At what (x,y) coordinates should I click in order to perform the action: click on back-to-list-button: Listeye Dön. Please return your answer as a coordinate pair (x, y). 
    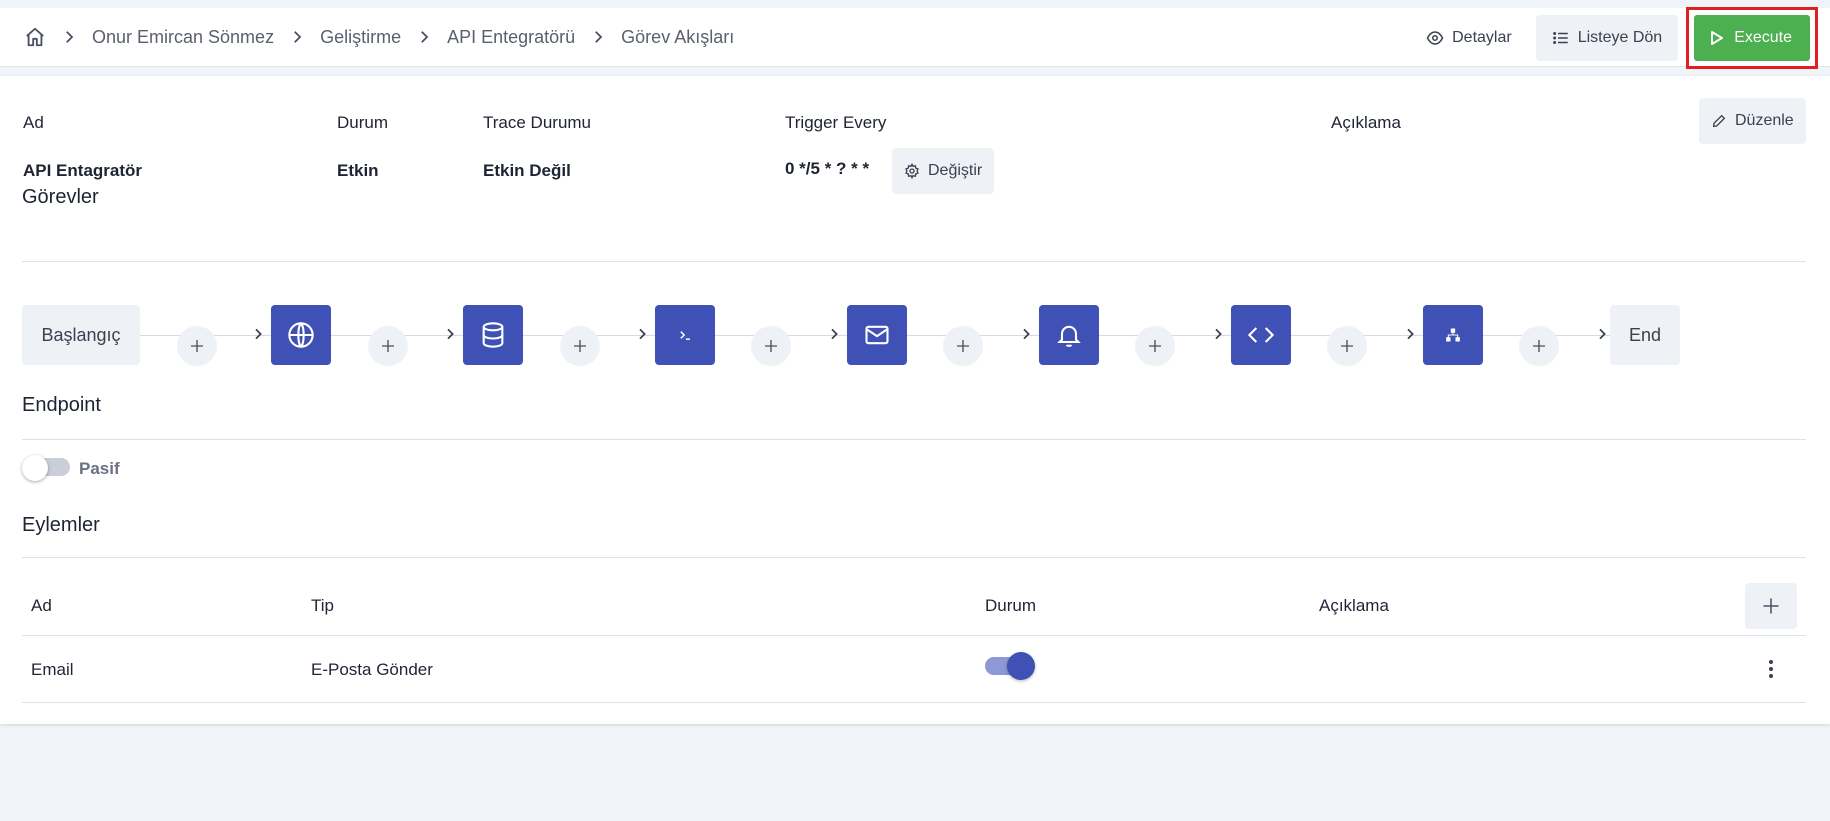
    Looking at the image, I should click on (1607, 37).